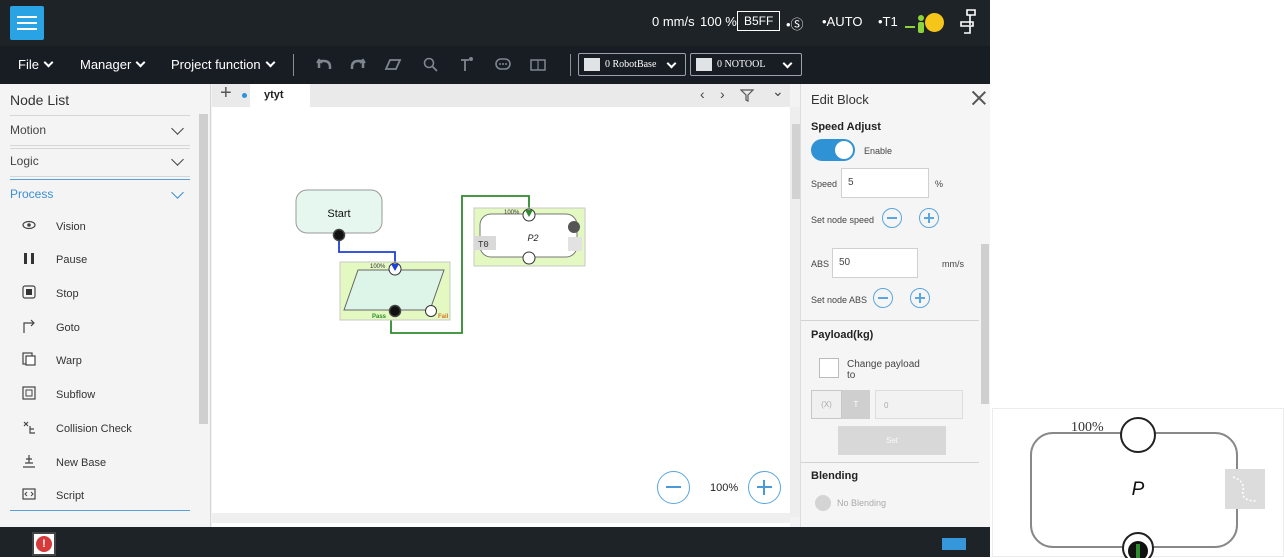  Describe the element at coordinates (856, 404) in the screenshot. I see `payload-t-option: T` at that location.